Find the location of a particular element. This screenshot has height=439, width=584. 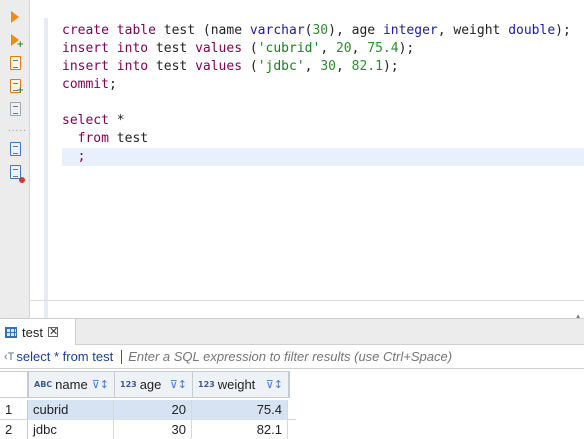

table-grid-icon is located at coordinates (11, 332).